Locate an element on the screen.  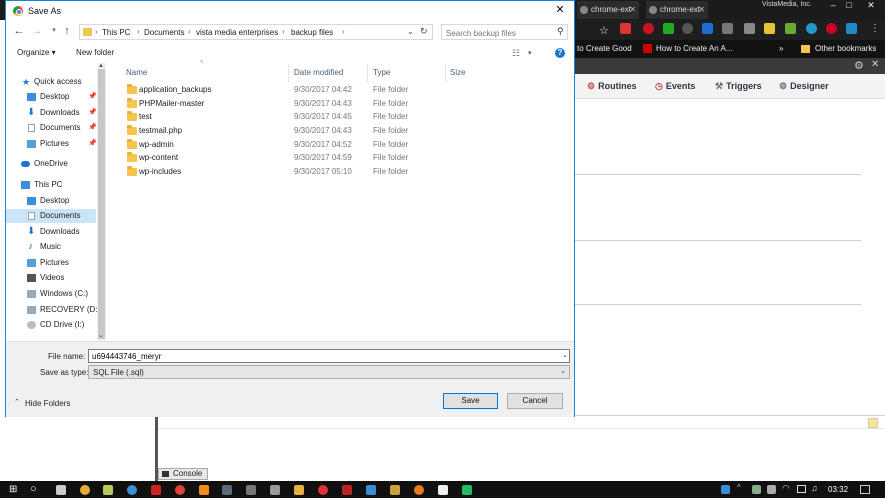
nav-item-desktop-quick: Desktop 📌 is located at coordinates (51, 97).